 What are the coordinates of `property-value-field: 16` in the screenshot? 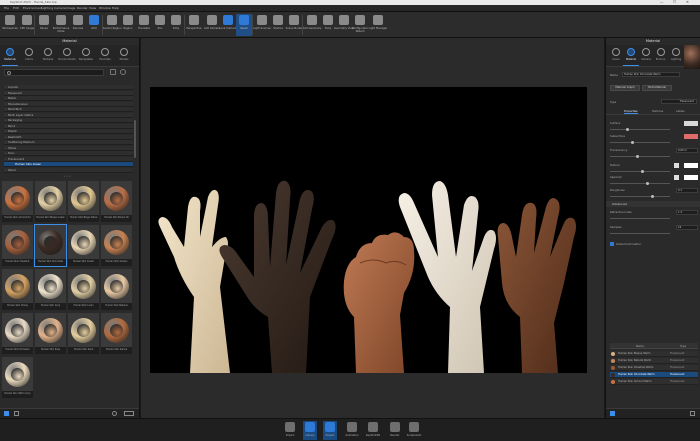 It's located at (687, 227).